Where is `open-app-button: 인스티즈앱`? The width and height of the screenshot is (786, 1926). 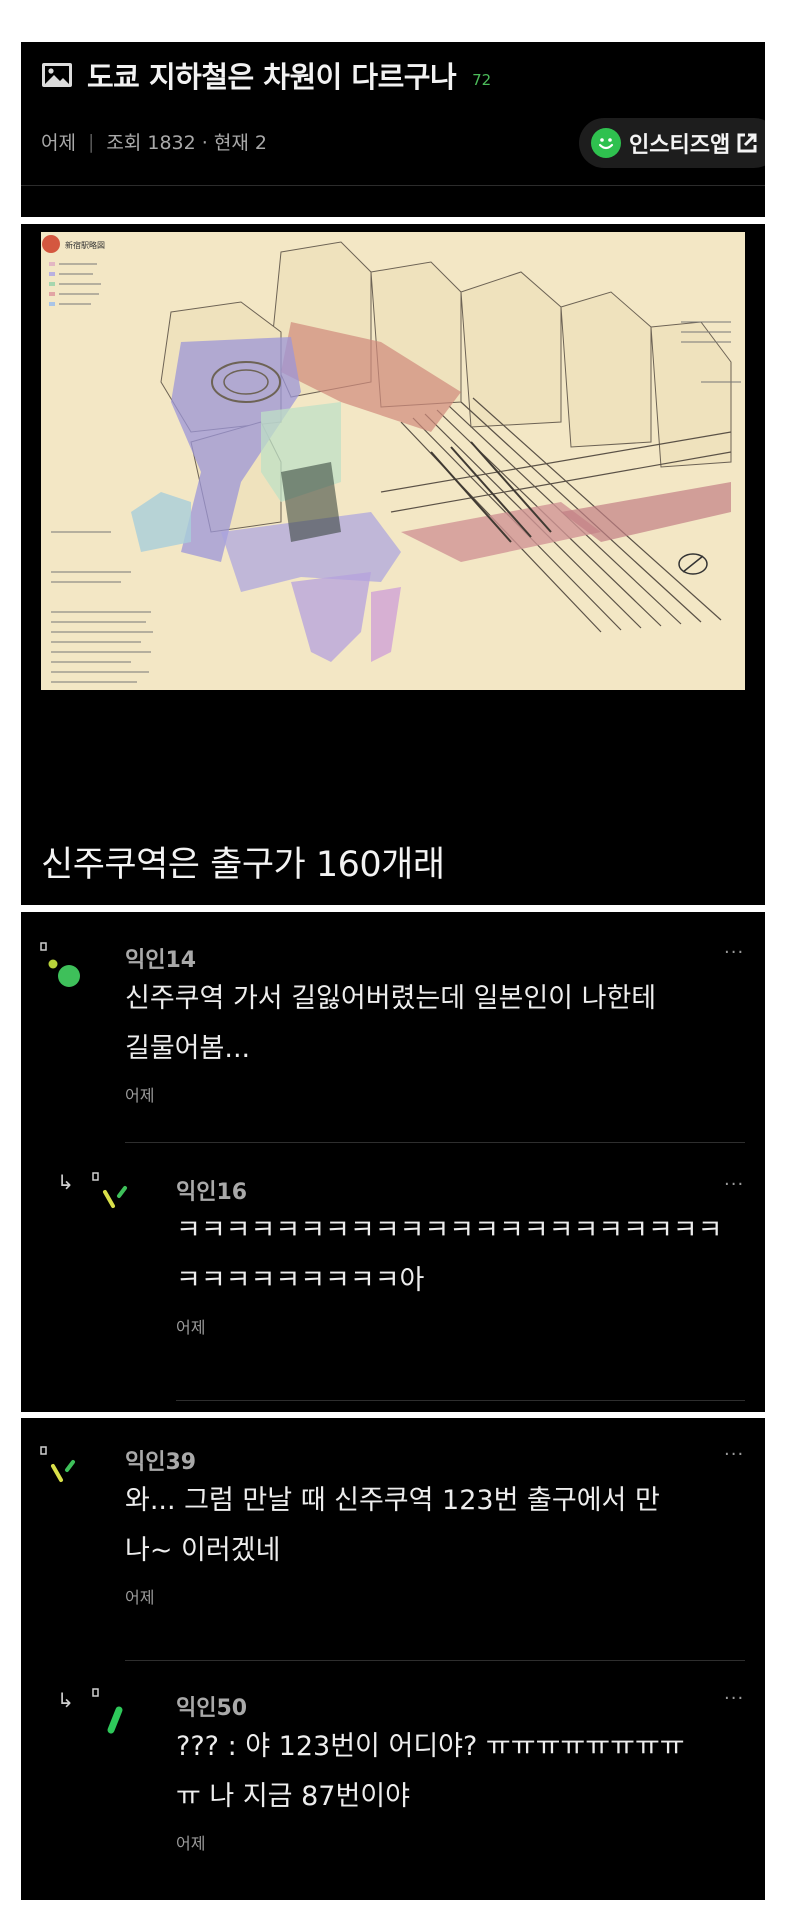
open-app-button: 인스티즈앱 is located at coordinates (672, 143).